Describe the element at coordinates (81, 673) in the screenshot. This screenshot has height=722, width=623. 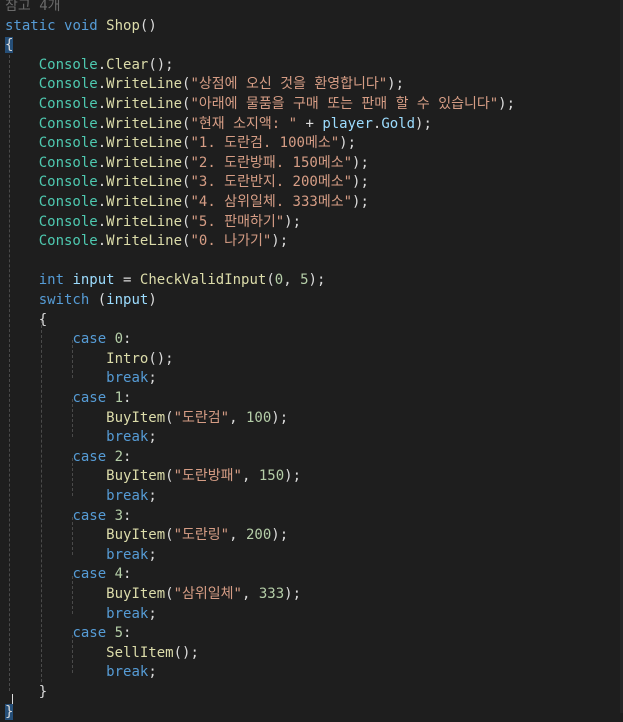
I see `code-line-35: break;` at that location.